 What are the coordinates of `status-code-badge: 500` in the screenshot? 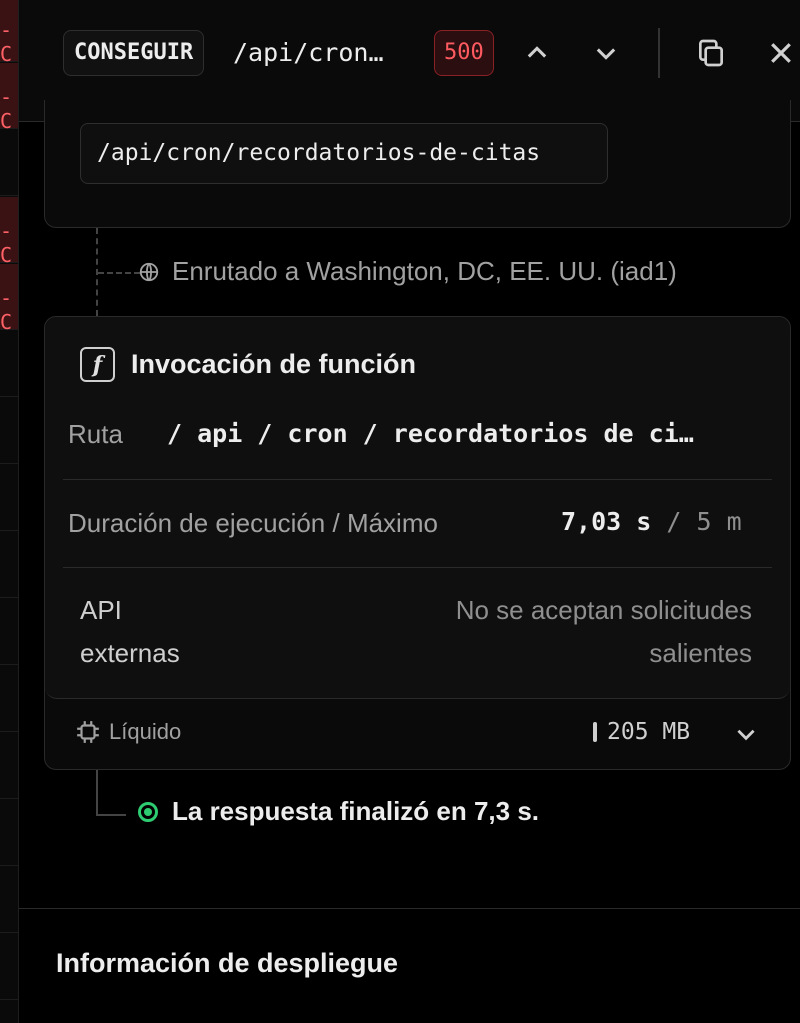 It's located at (464, 53).